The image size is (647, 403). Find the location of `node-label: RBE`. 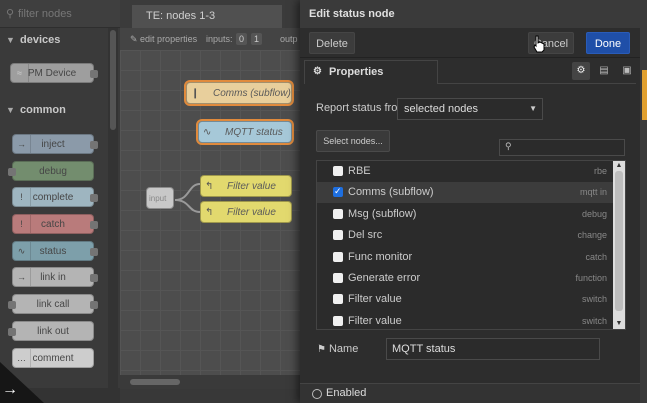

node-label: RBE is located at coordinates (359, 171).